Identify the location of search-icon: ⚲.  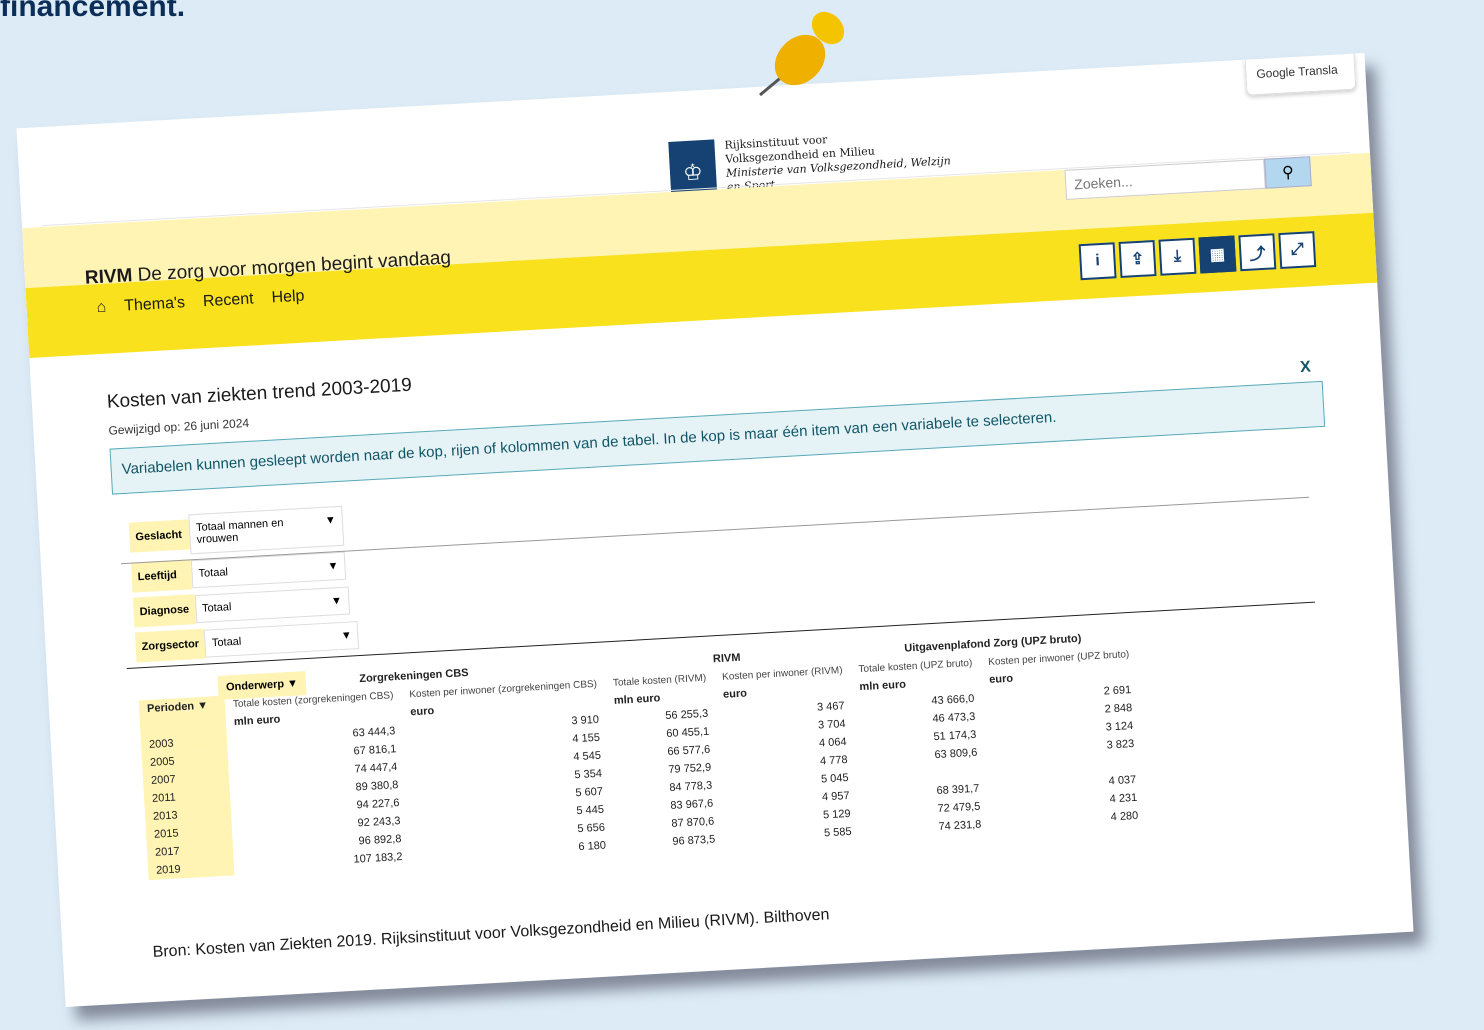
(1288, 173).